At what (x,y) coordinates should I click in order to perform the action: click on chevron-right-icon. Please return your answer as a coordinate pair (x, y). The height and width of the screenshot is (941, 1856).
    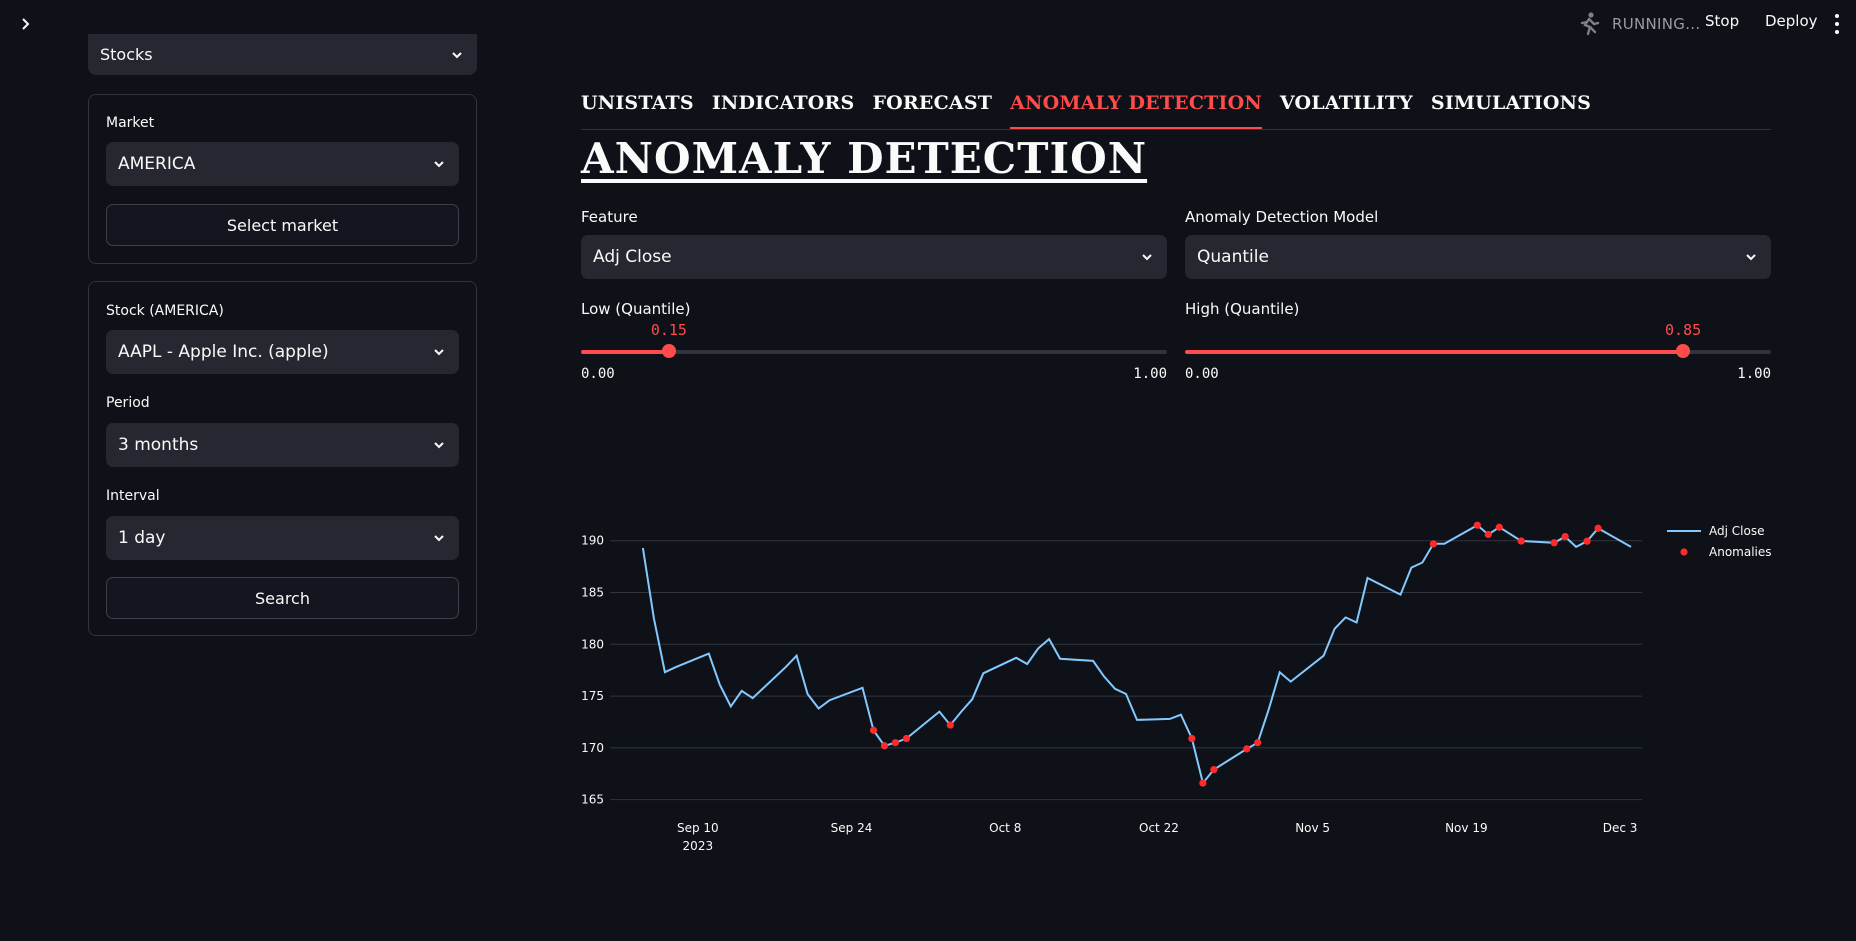
    Looking at the image, I should click on (26, 24).